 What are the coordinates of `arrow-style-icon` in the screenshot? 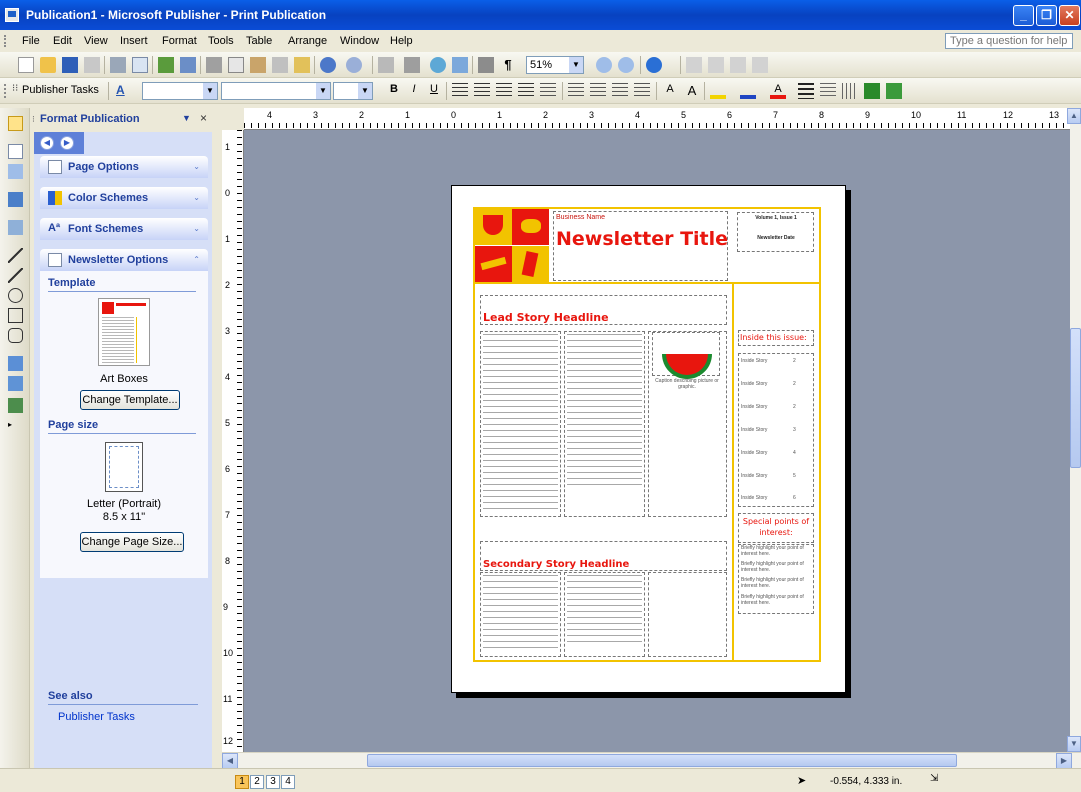 It's located at (850, 91).